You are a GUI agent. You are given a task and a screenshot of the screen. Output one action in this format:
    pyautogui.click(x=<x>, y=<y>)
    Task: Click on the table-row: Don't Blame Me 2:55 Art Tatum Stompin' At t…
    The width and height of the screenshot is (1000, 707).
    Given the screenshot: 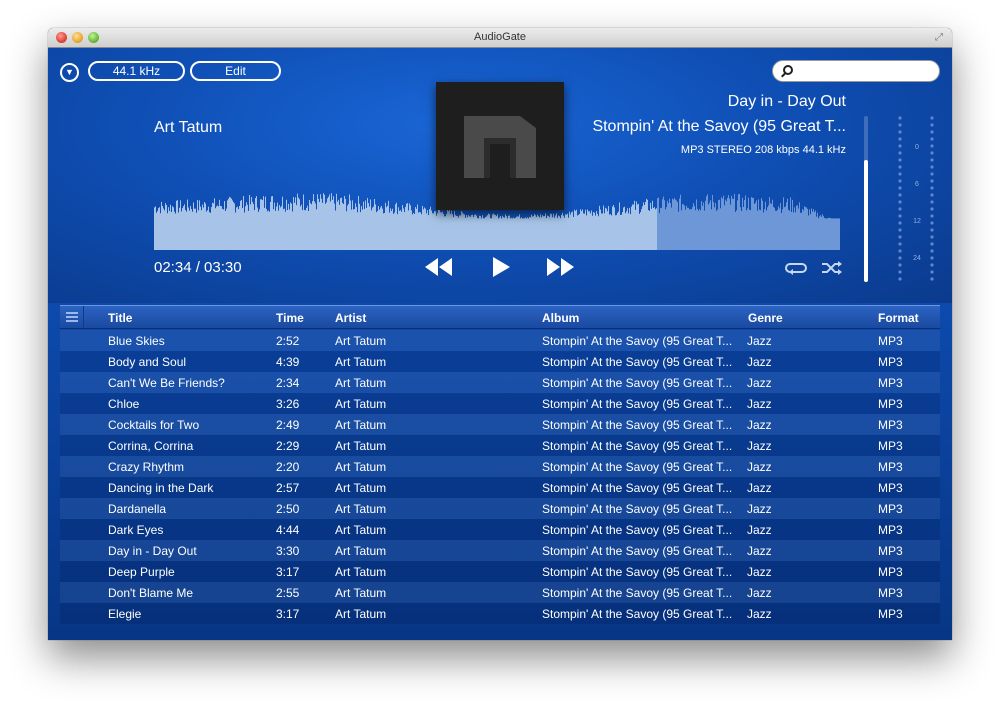 What is the action you would take?
    pyautogui.click(x=500, y=592)
    